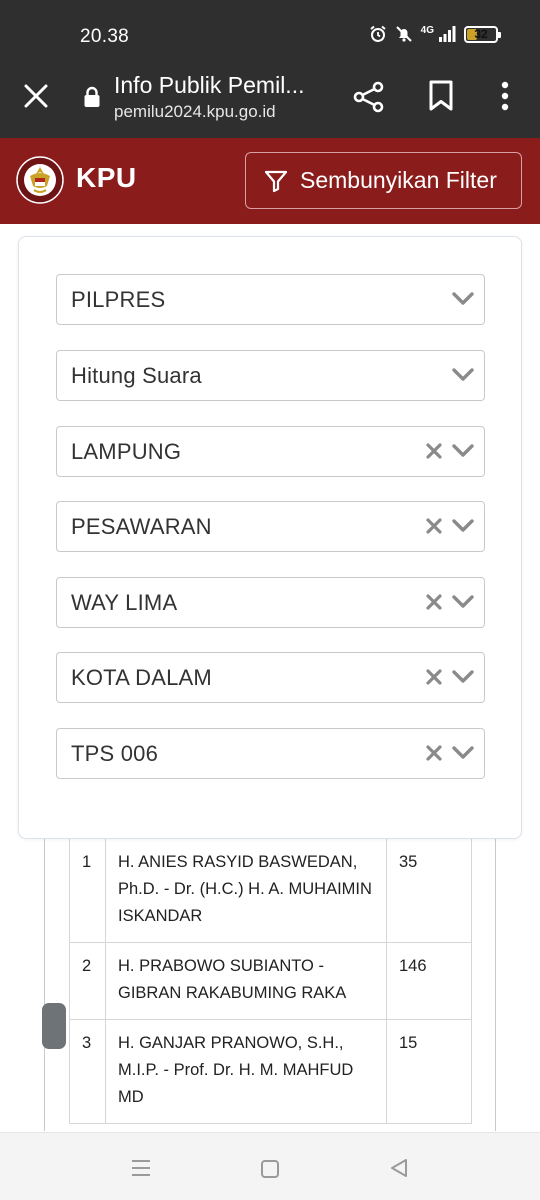 This screenshot has width=540, height=1200. I want to click on toggle-filter-button: Sembunyikan Filter, so click(383, 180).